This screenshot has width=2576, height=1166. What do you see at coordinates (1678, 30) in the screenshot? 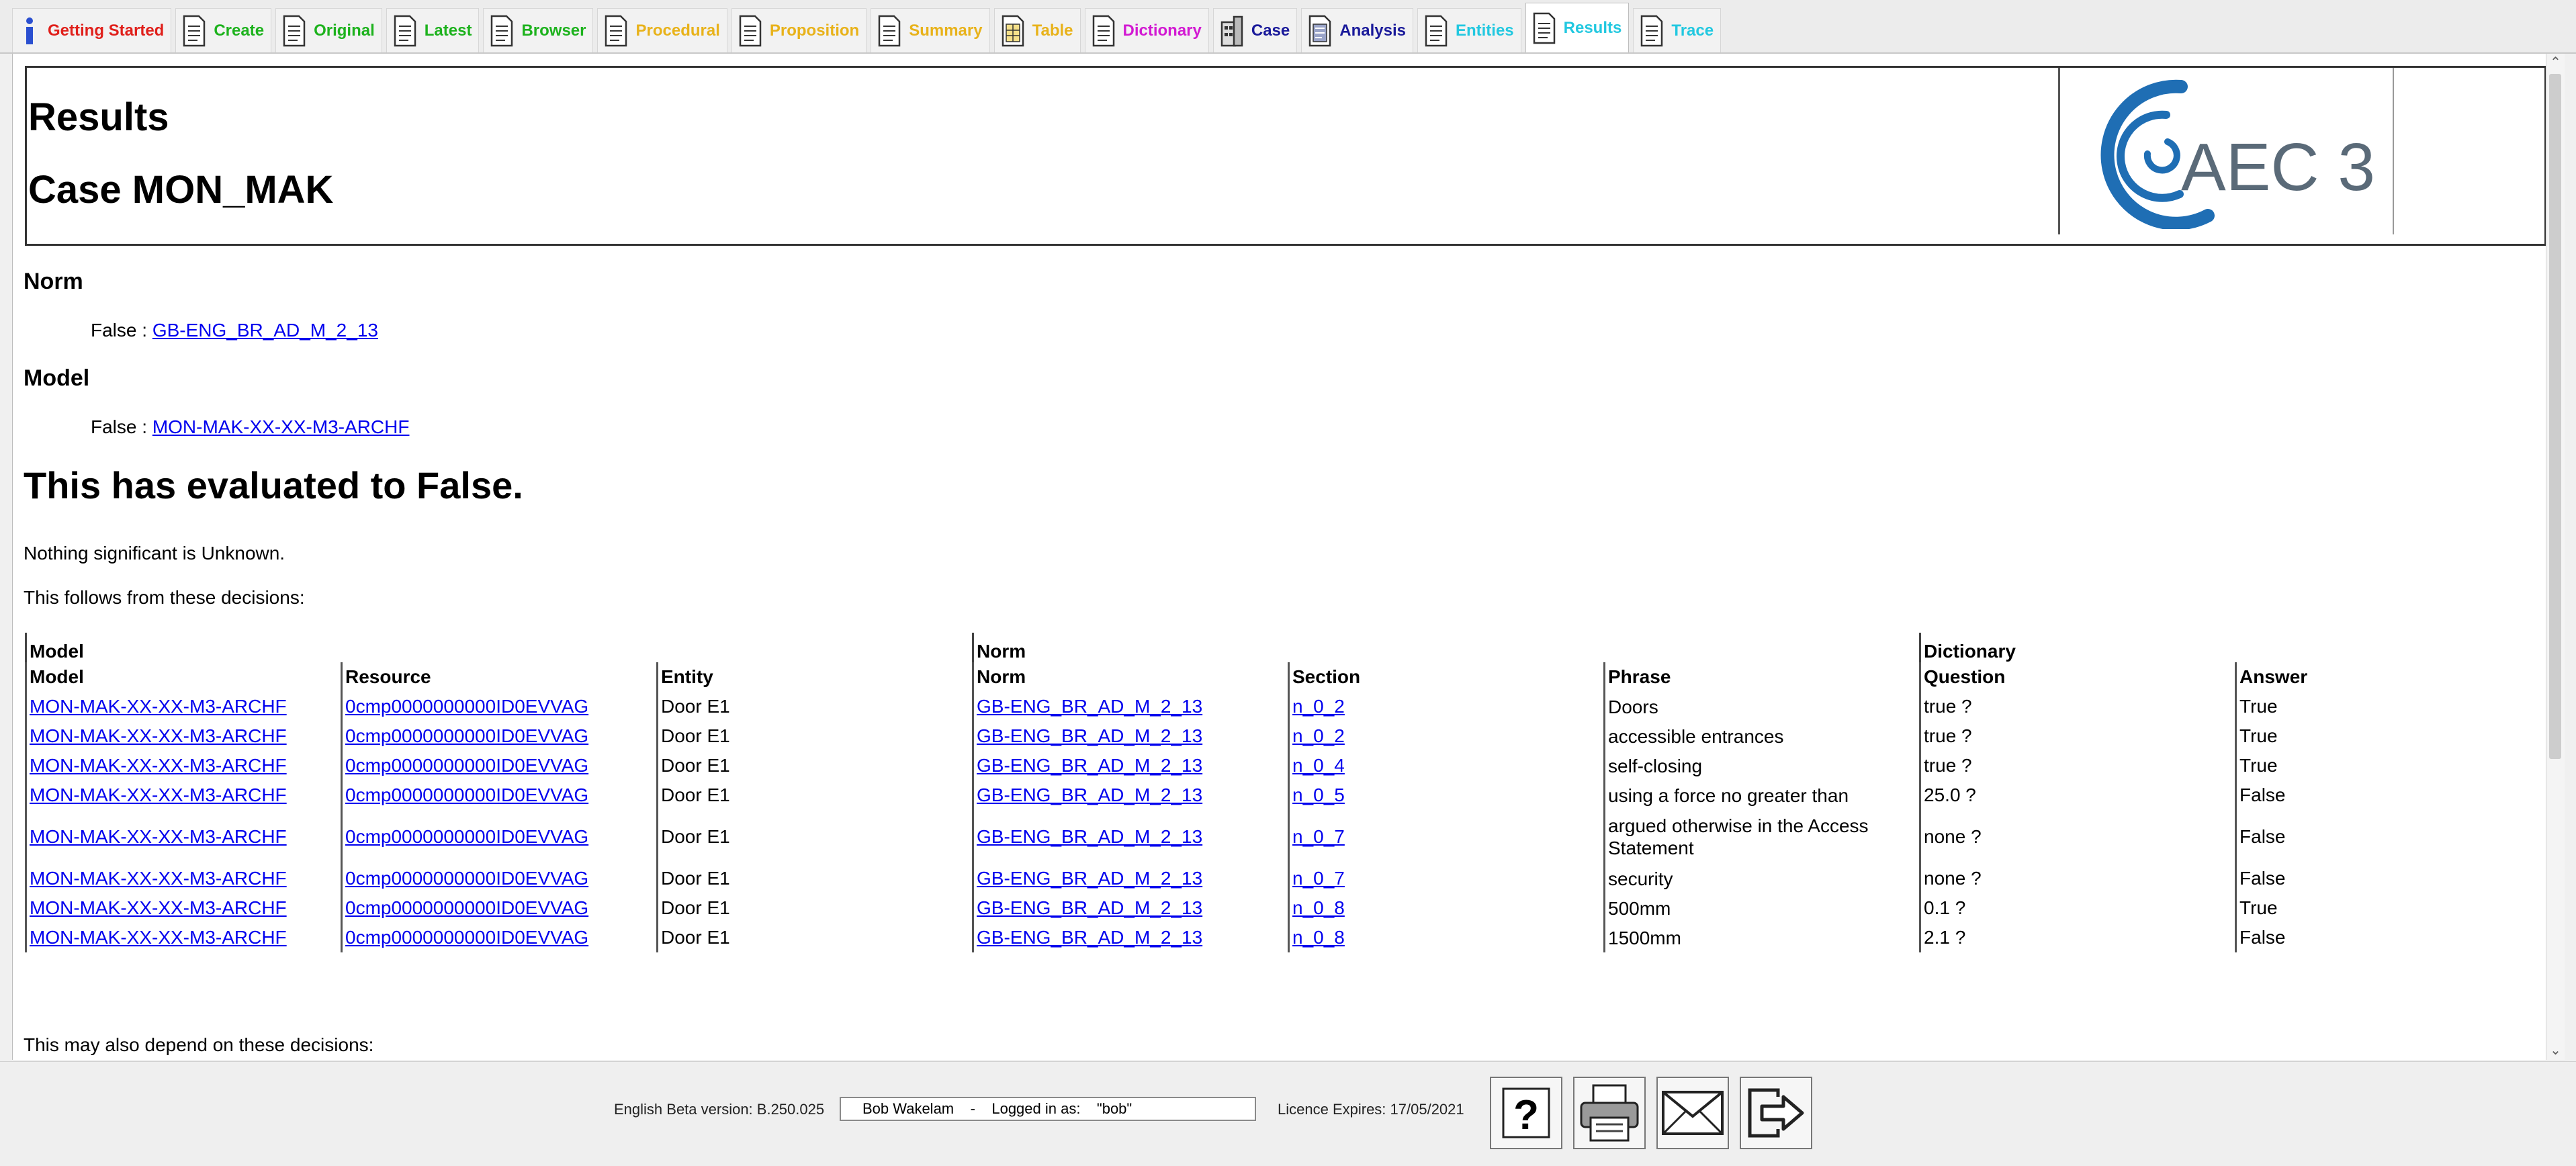
I see `tab-trace: Trace` at bounding box center [1678, 30].